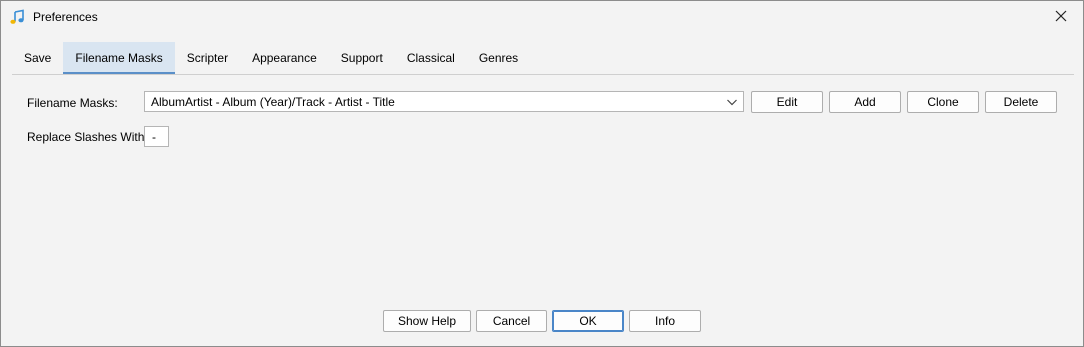  I want to click on replace-slashes-input: -, so click(156, 136).